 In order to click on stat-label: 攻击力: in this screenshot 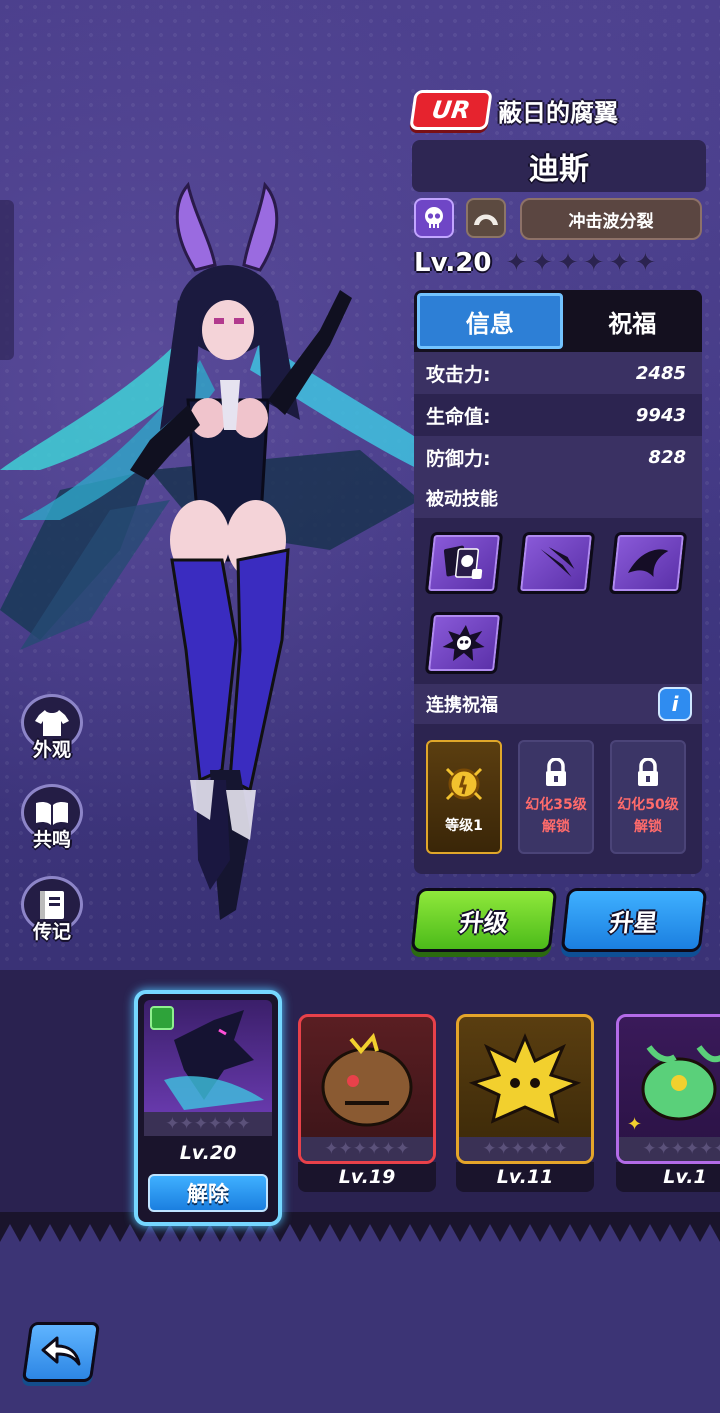, I will do `click(458, 374)`.